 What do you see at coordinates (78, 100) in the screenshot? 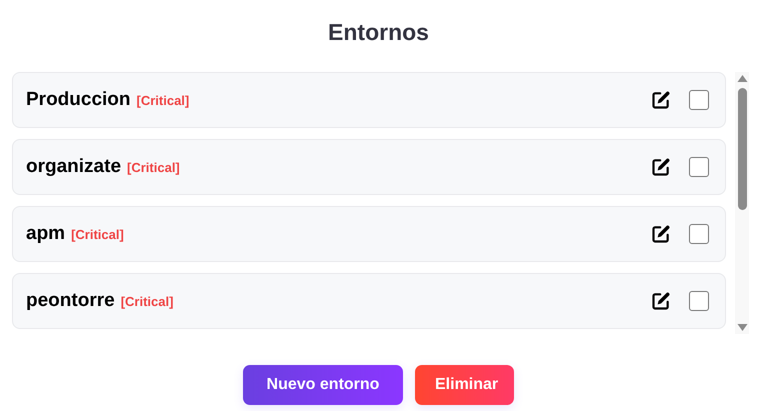
I see `environment-name: Produccion` at bounding box center [78, 100].